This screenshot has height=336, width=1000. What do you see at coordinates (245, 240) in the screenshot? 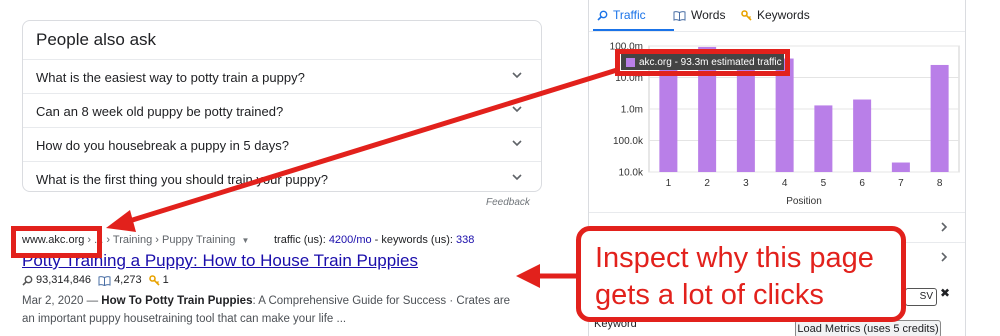
I see `caret-down-icon: ▼` at bounding box center [245, 240].